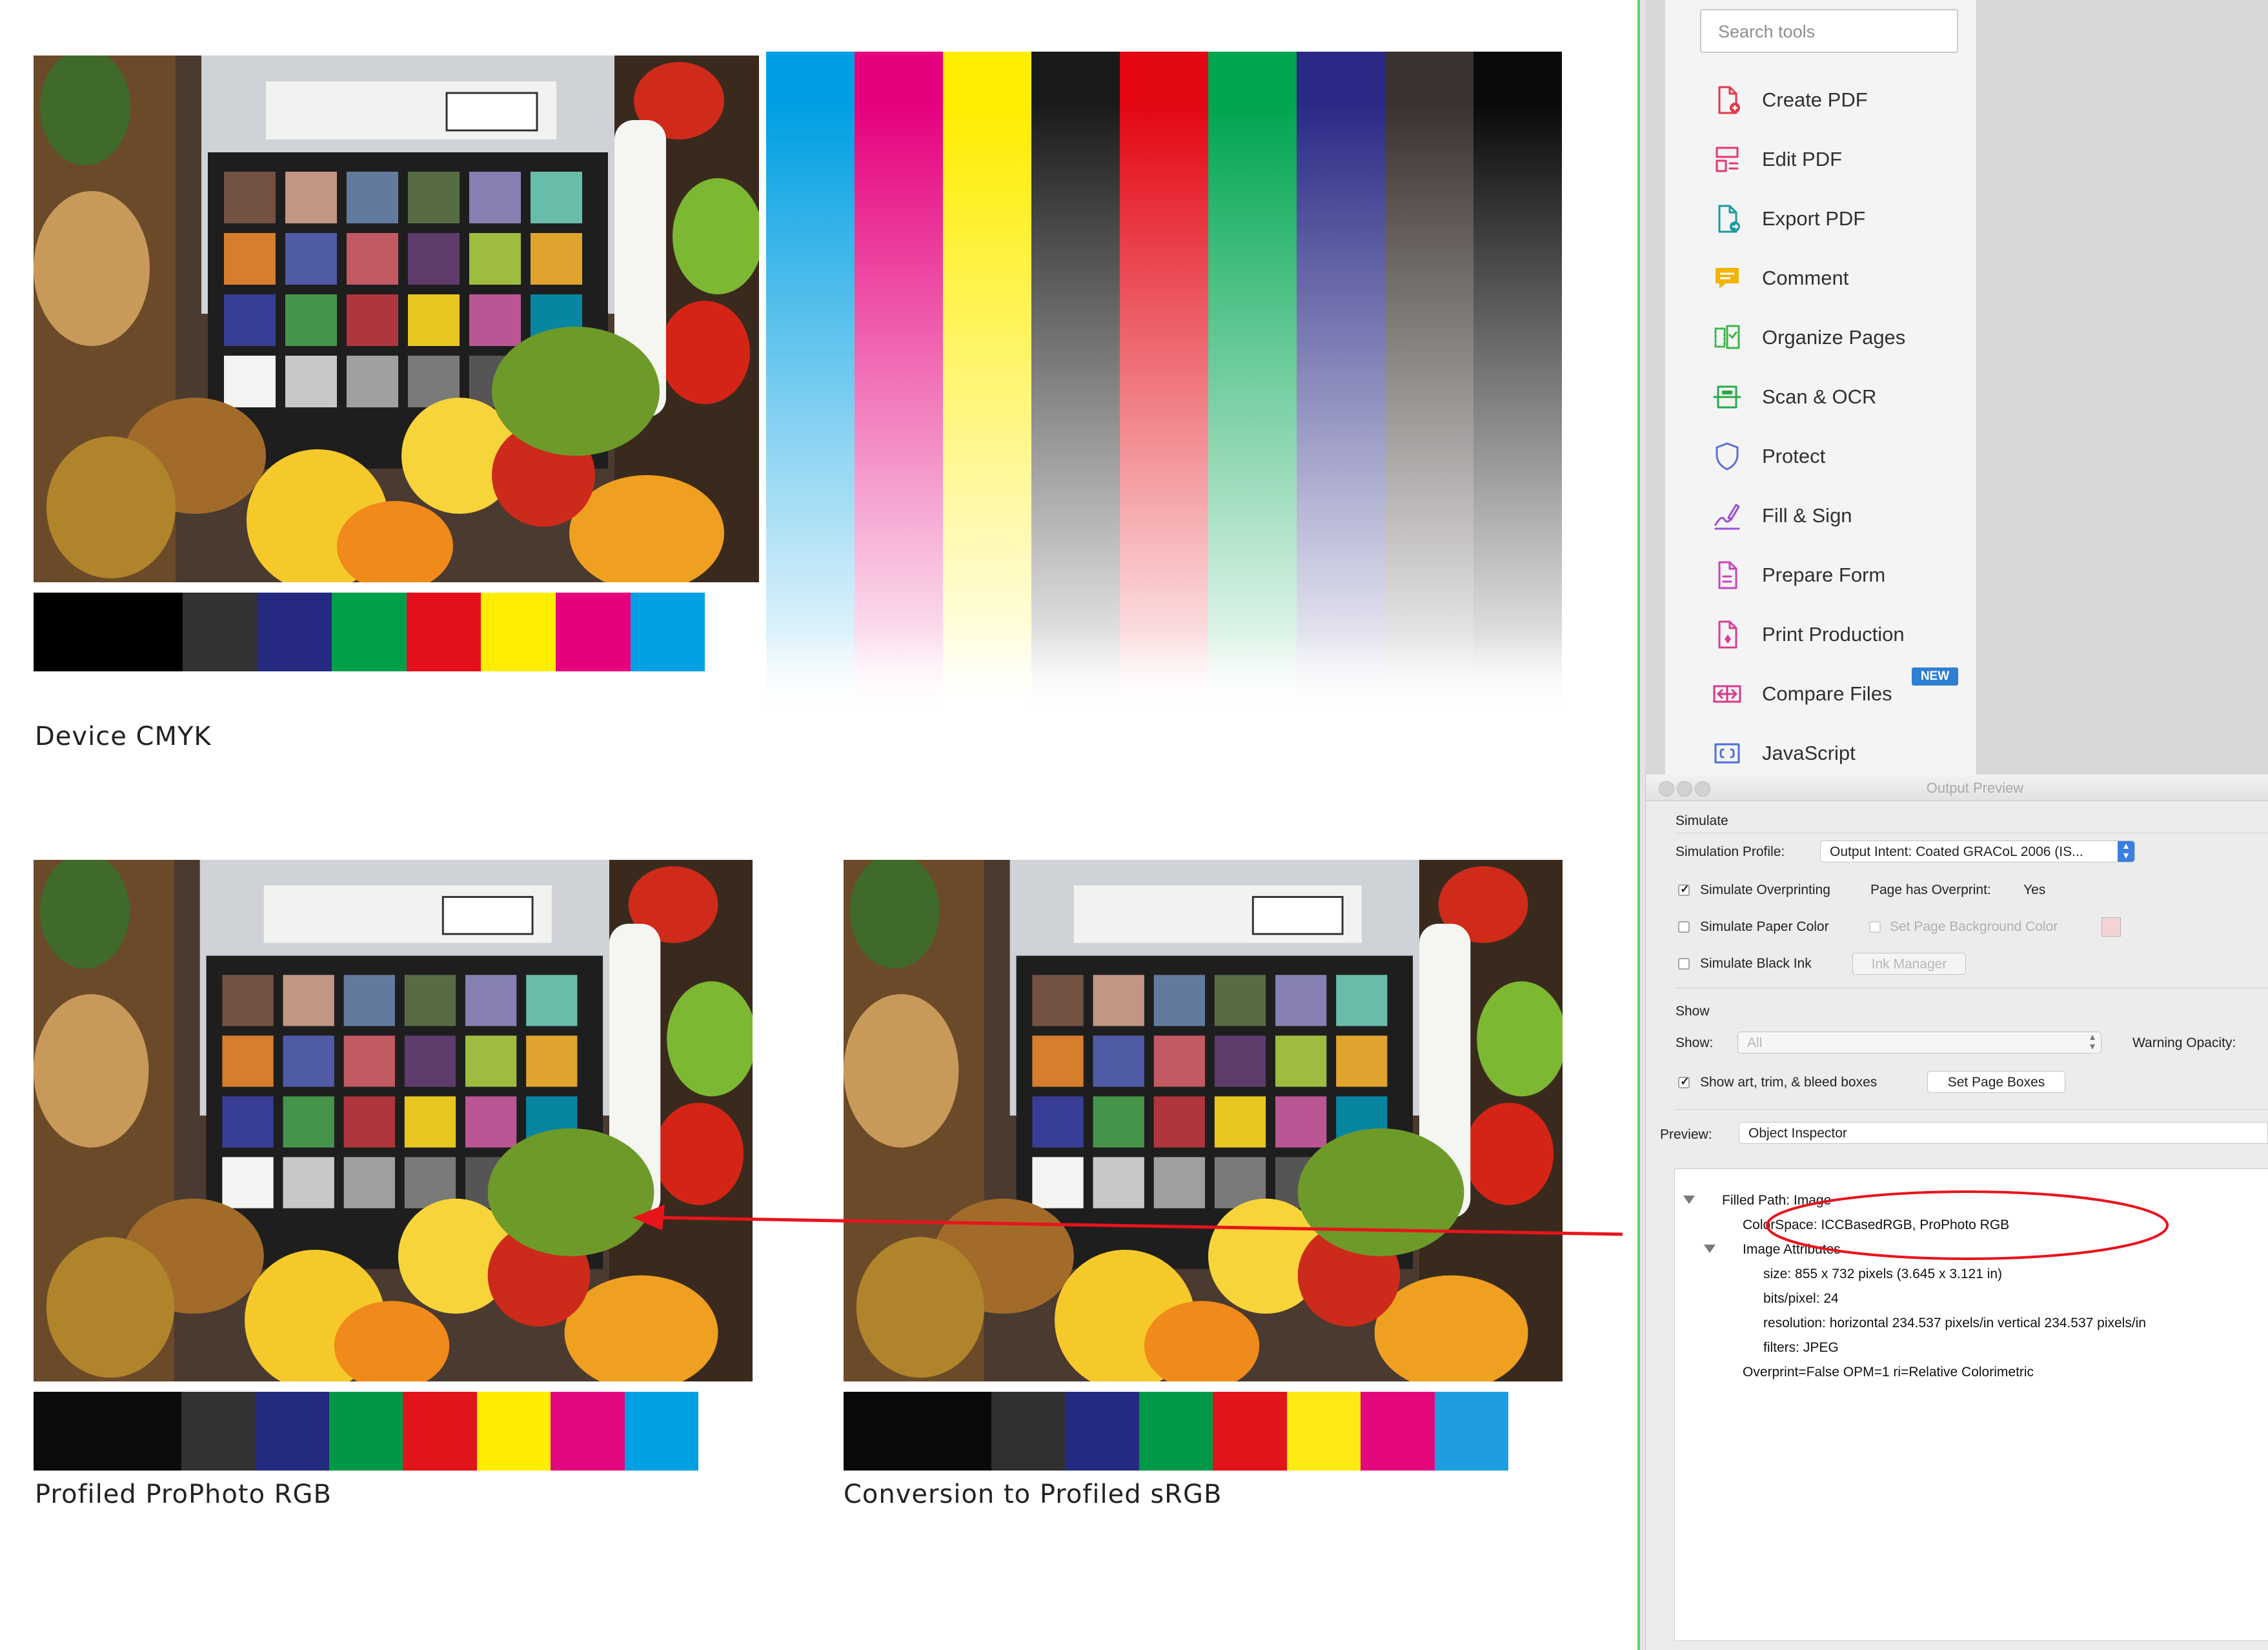 This screenshot has height=1650, width=2268. I want to click on inspector-filters: filters: JPEG, so click(1801, 1347).